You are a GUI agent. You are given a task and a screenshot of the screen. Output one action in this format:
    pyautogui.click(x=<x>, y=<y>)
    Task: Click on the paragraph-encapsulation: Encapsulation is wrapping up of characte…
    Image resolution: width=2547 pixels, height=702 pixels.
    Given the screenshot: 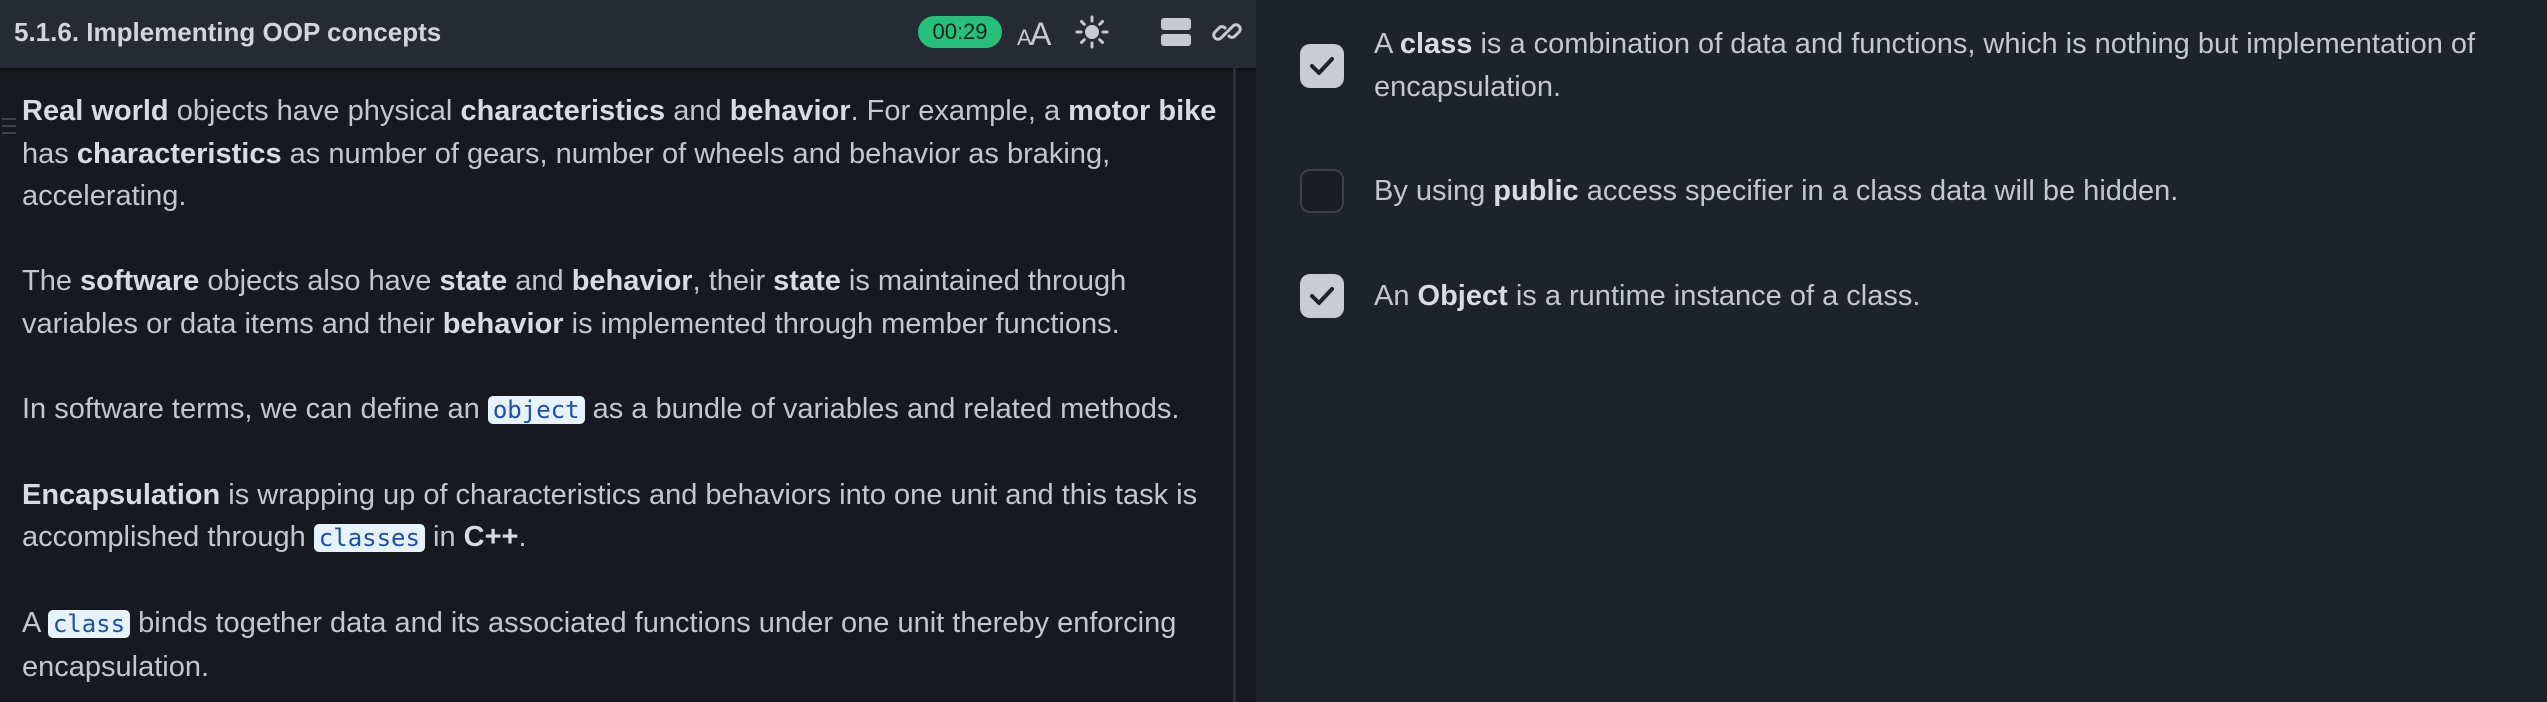 What is the action you would take?
    pyautogui.click(x=610, y=516)
    